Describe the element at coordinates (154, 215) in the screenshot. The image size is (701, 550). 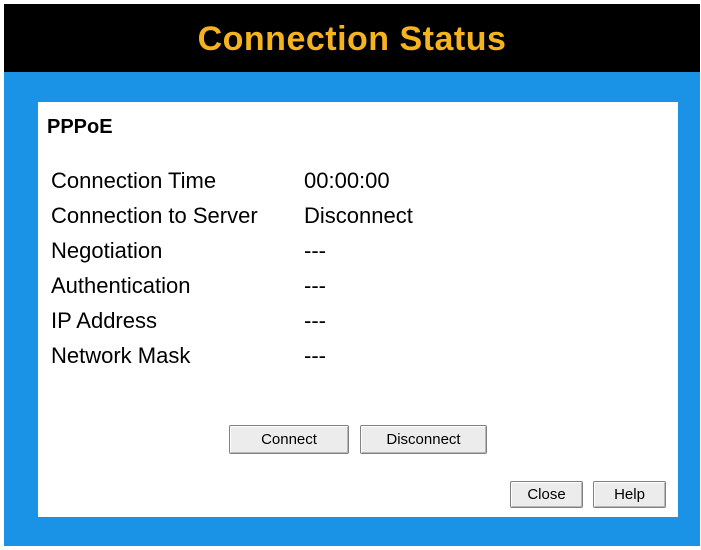
I see `status-label: Connection to Server` at that location.